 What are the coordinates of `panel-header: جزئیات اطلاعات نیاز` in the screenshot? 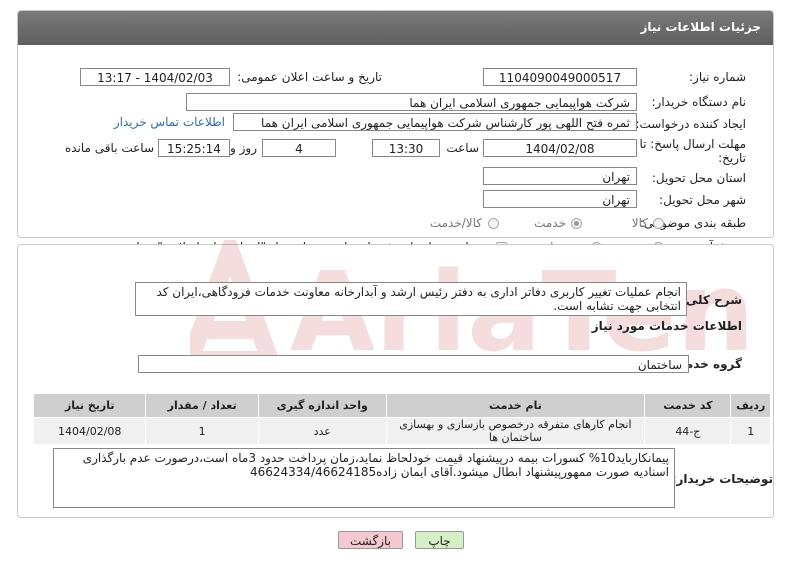 It's located at (395, 28).